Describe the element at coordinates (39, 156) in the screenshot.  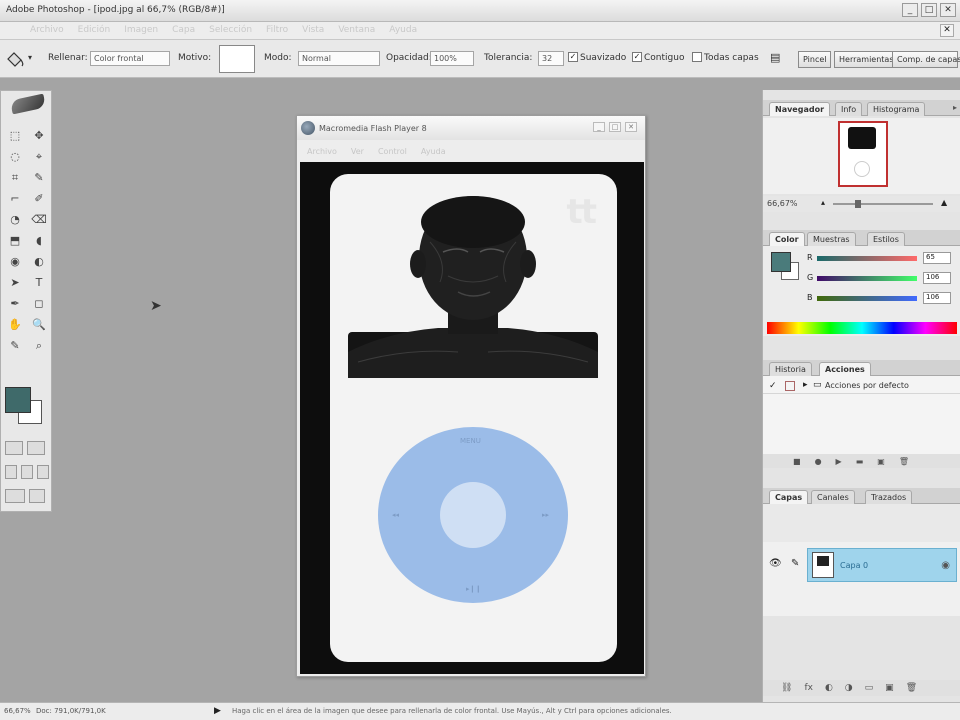
I see `magic-wand-tool-icon: ⌖` at that location.